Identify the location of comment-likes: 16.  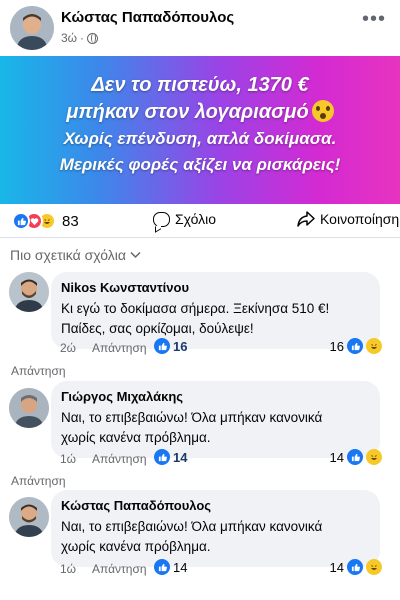
(170, 346).